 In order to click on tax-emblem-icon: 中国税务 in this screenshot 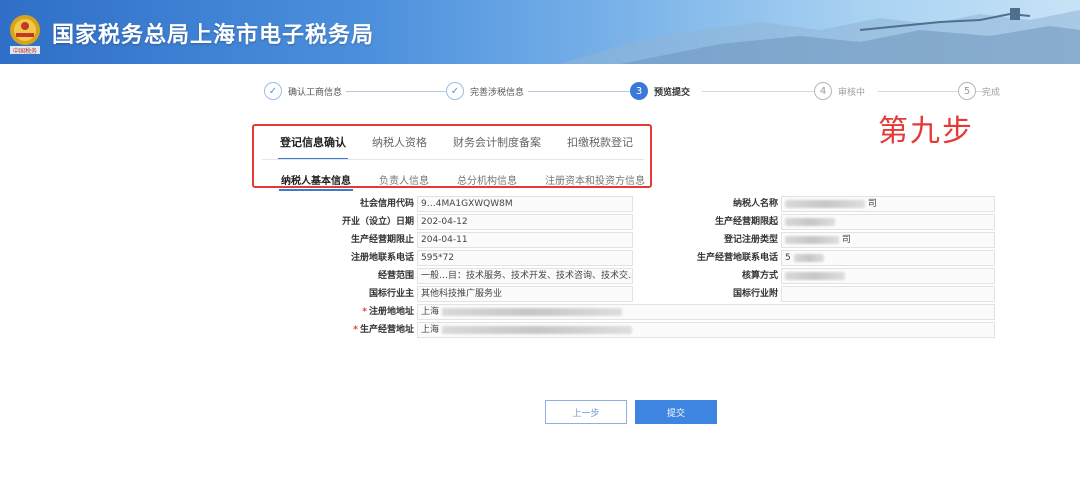, I will do `click(25, 35)`.